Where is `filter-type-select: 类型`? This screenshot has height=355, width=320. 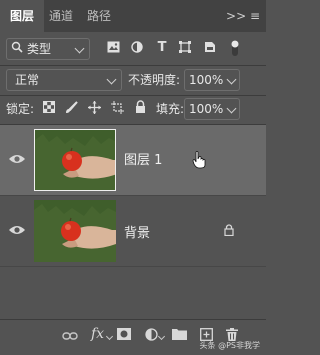
filter-type-select: 类型 is located at coordinates (48, 49).